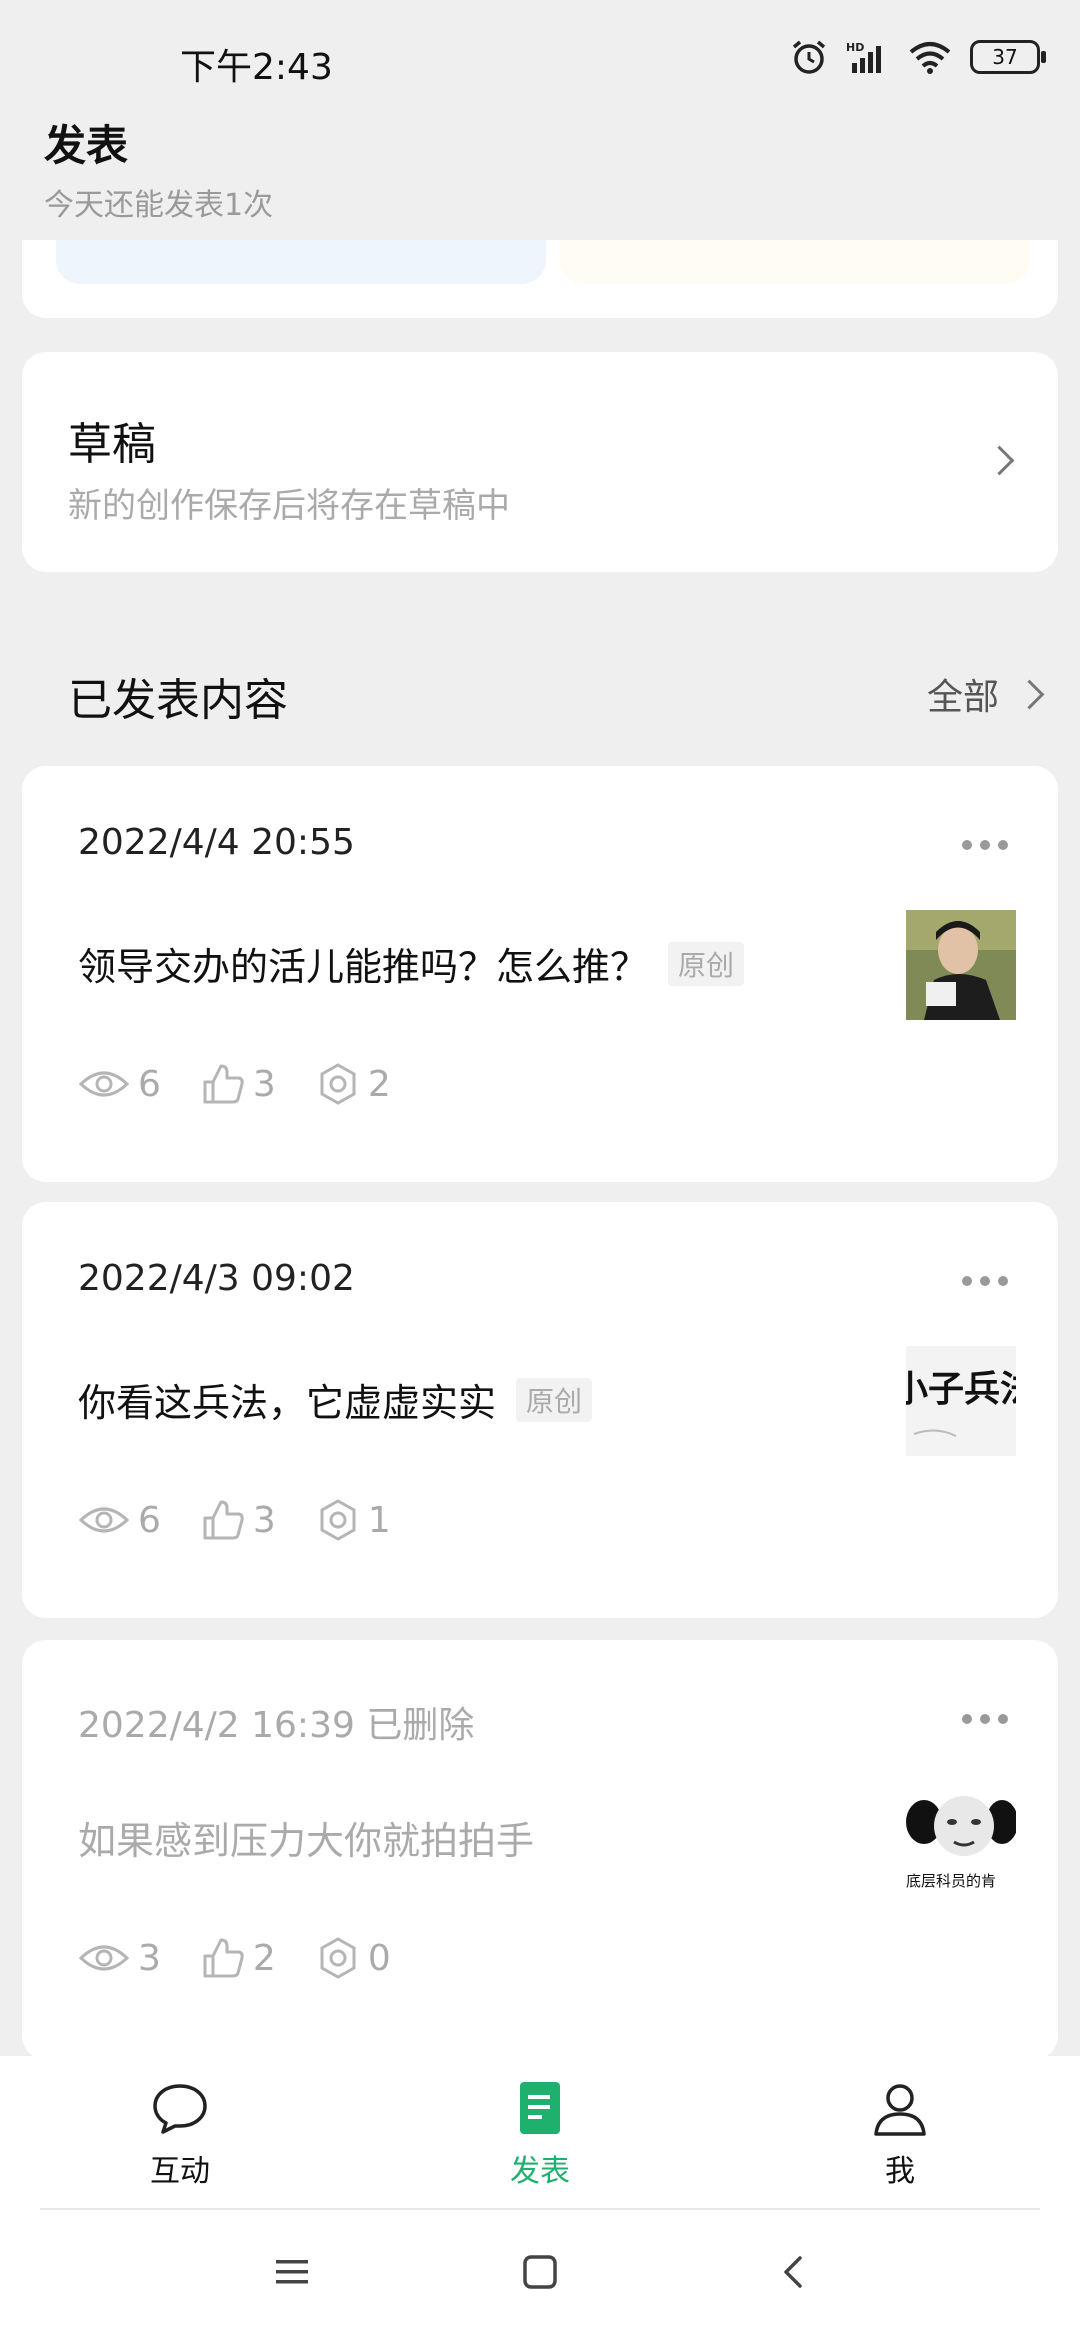  I want to click on alarm-icon, so click(809, 57).